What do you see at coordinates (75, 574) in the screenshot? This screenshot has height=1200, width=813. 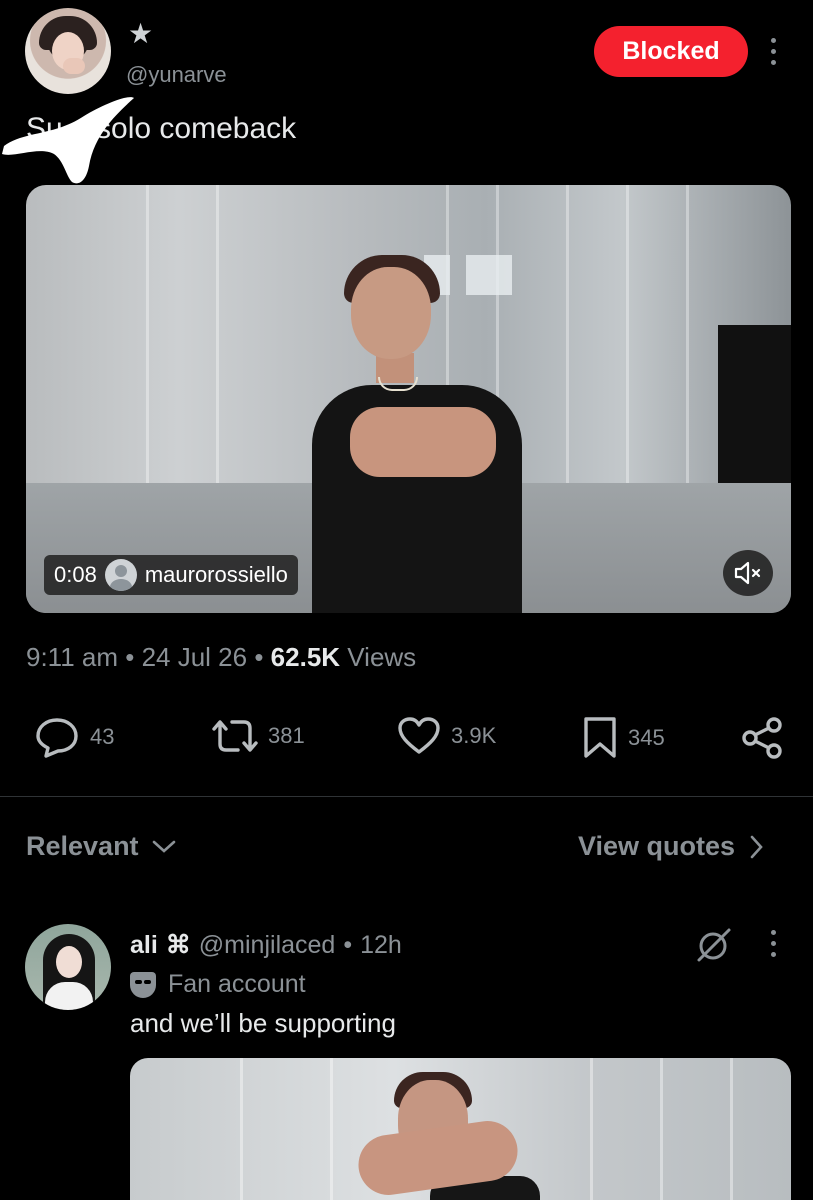 I see `video-timestamp: 0:08` at bounding box center [75, 574].